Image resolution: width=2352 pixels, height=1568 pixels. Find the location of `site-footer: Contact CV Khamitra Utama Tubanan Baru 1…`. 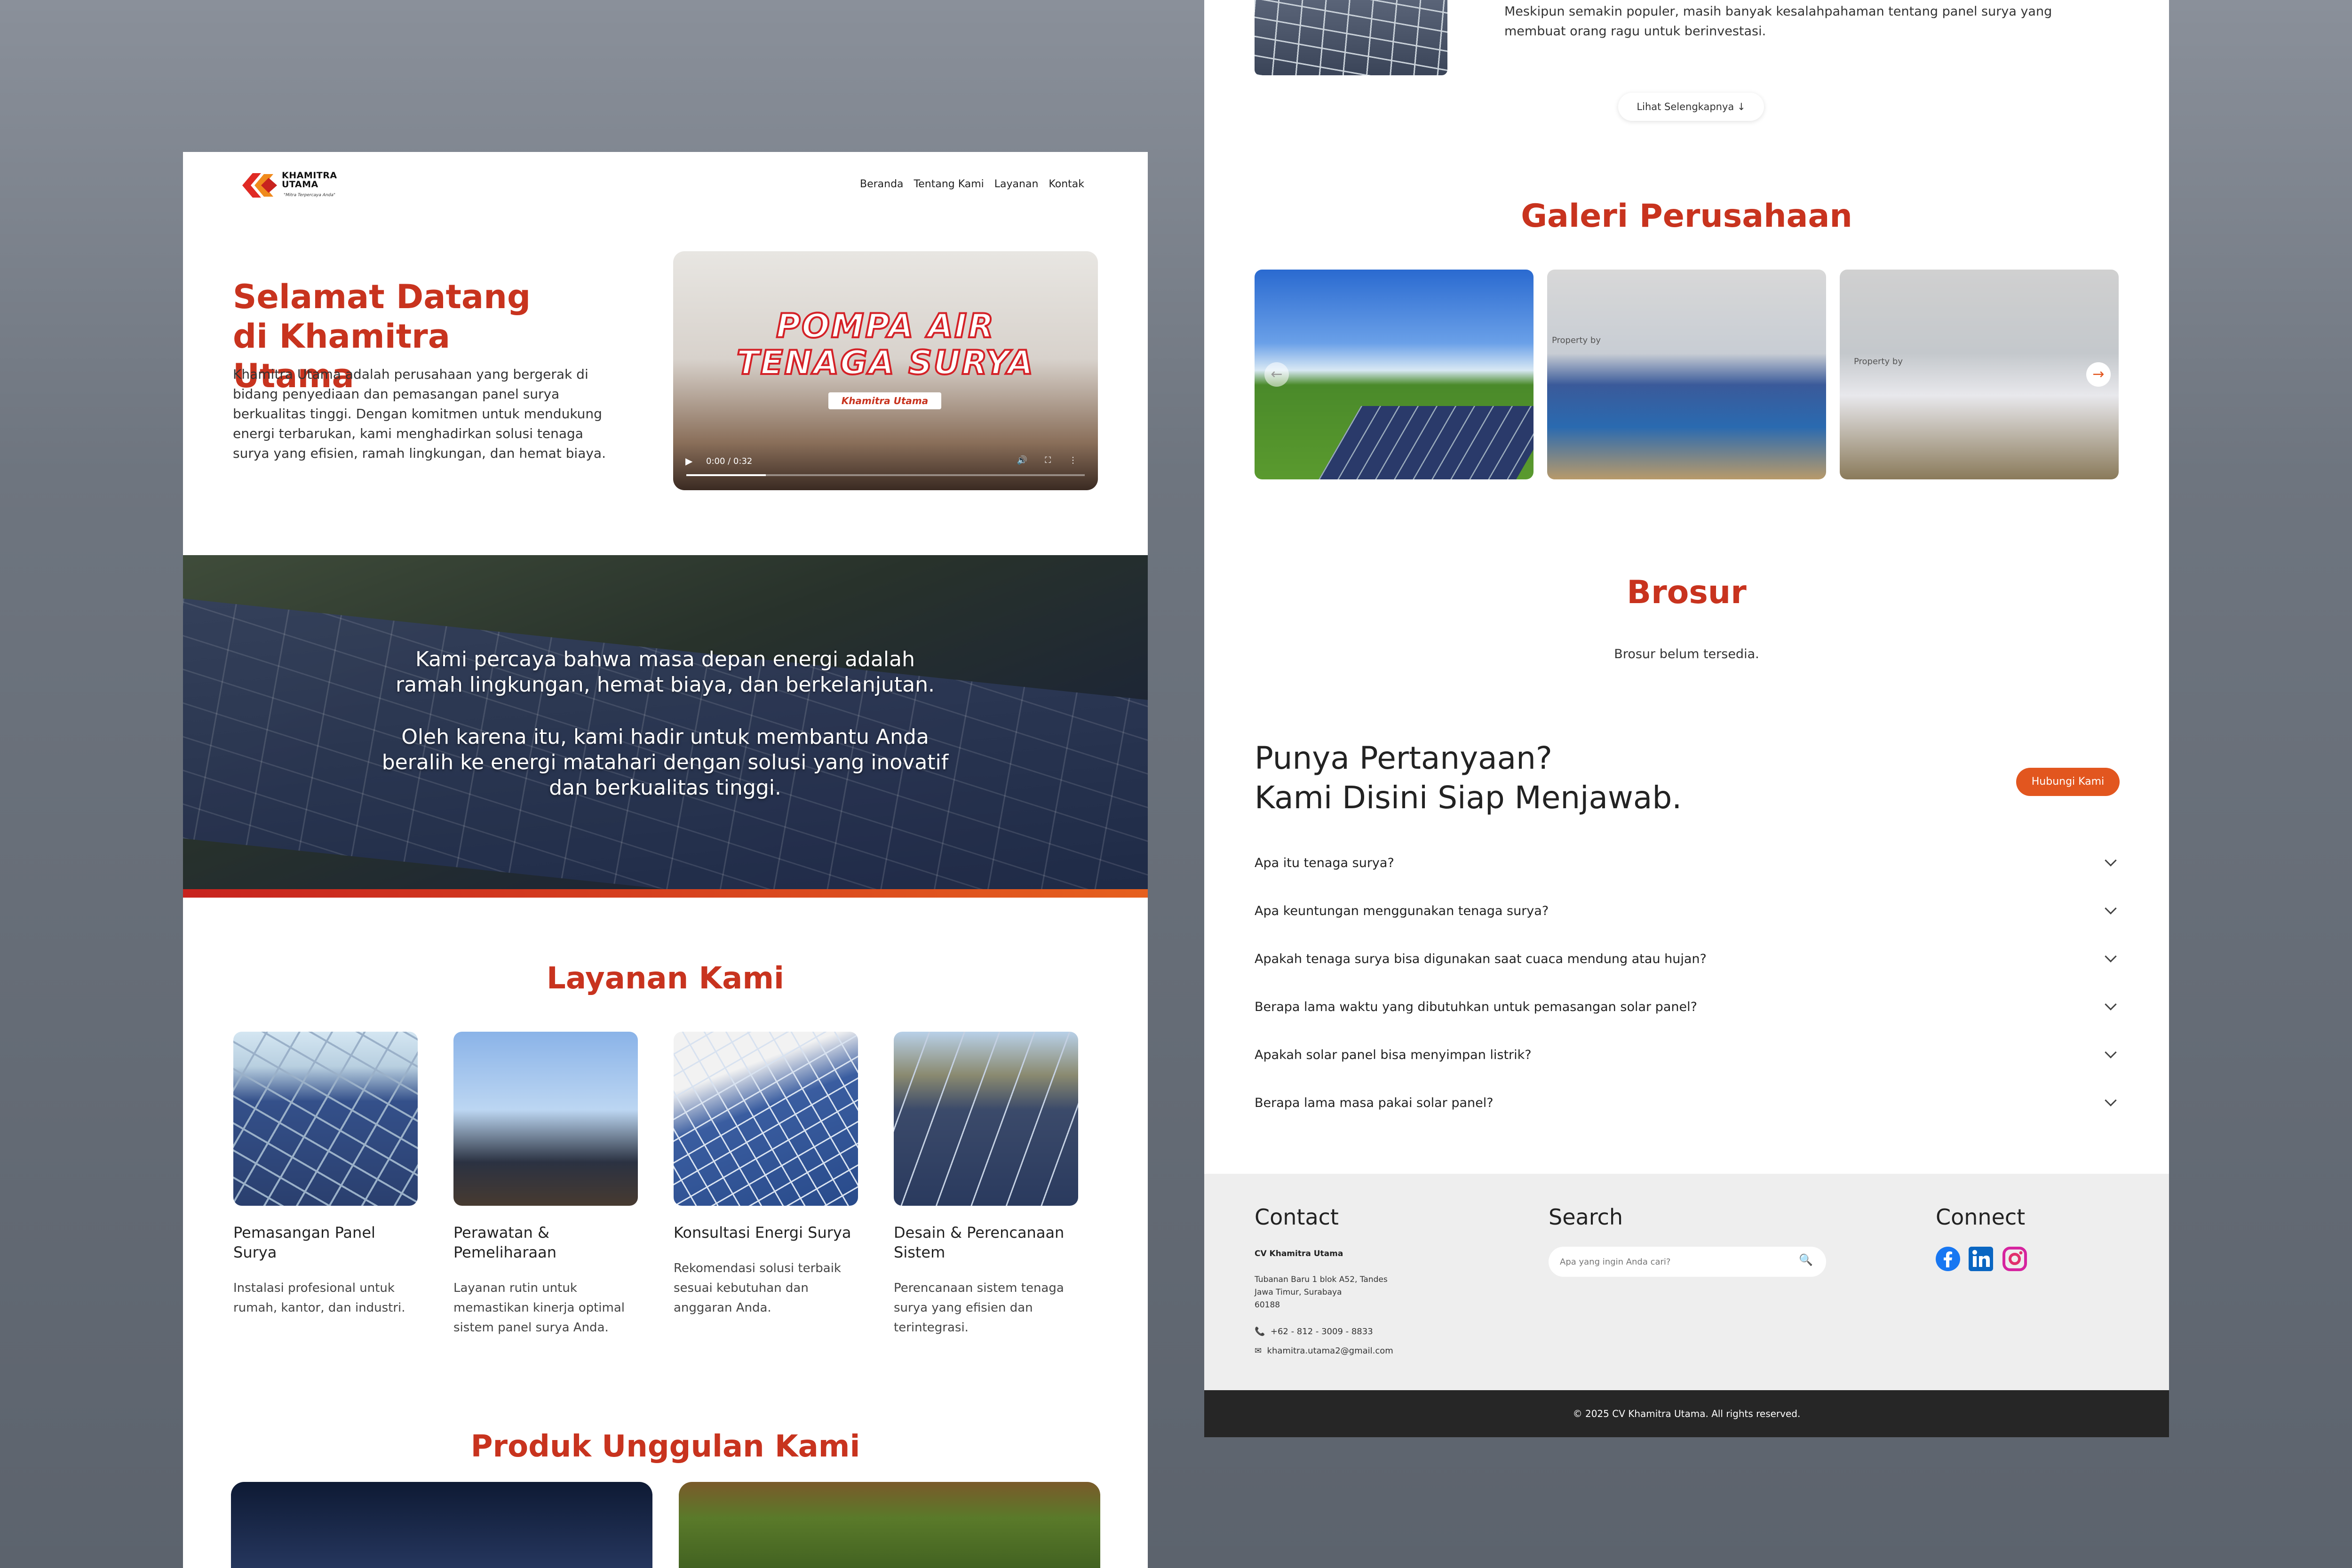

site-footer: Contact CV Khamitra Utama Tubanan Baru 1… is located at coordinates (1686, 1282).